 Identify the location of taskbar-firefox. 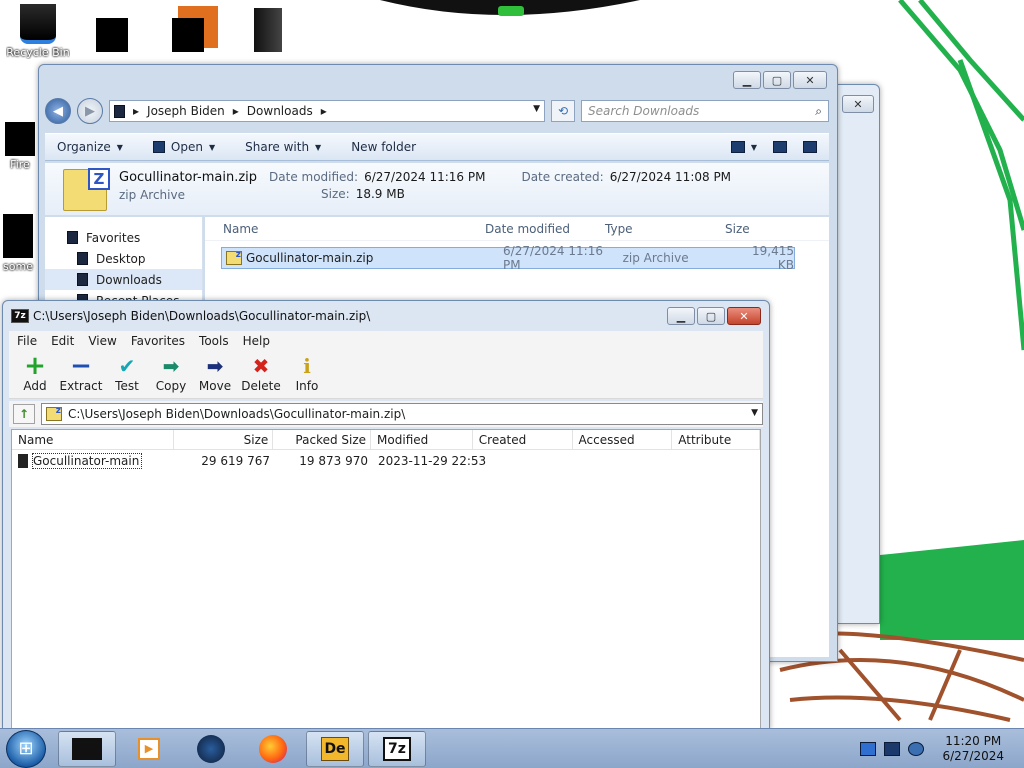
(273, 749).